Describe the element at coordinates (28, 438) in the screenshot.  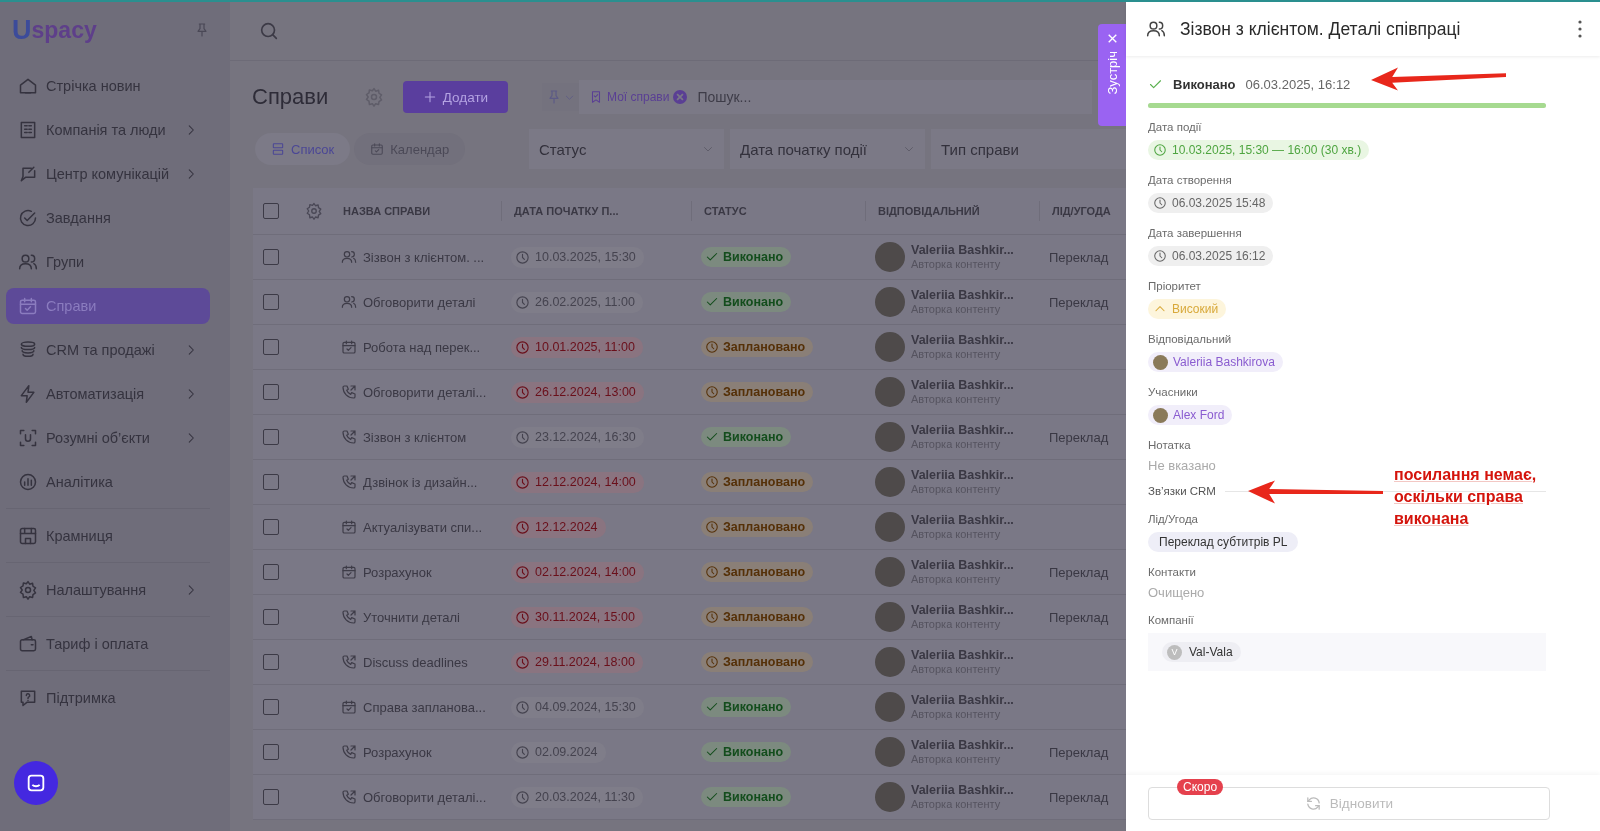
I see `scan-icon` at that location.